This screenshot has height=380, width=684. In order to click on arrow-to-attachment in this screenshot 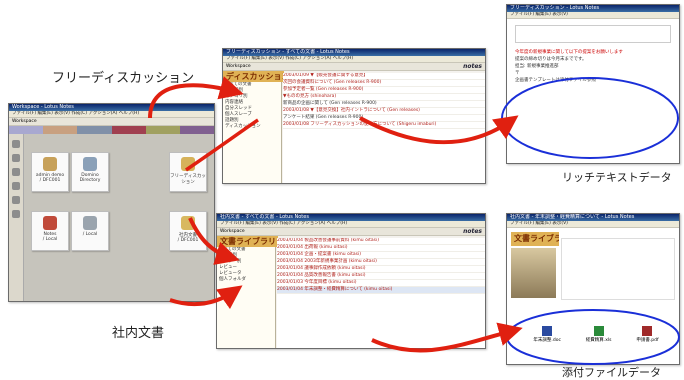, I will do `click(447, 337)`.